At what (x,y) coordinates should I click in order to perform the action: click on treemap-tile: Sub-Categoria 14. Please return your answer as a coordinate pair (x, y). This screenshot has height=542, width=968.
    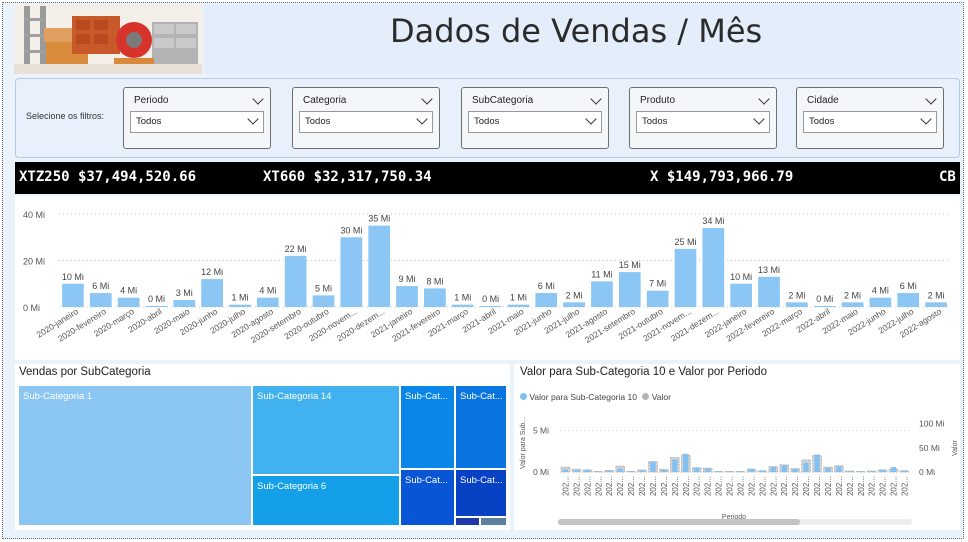
    Looking at the image, I should click on (326, 430).